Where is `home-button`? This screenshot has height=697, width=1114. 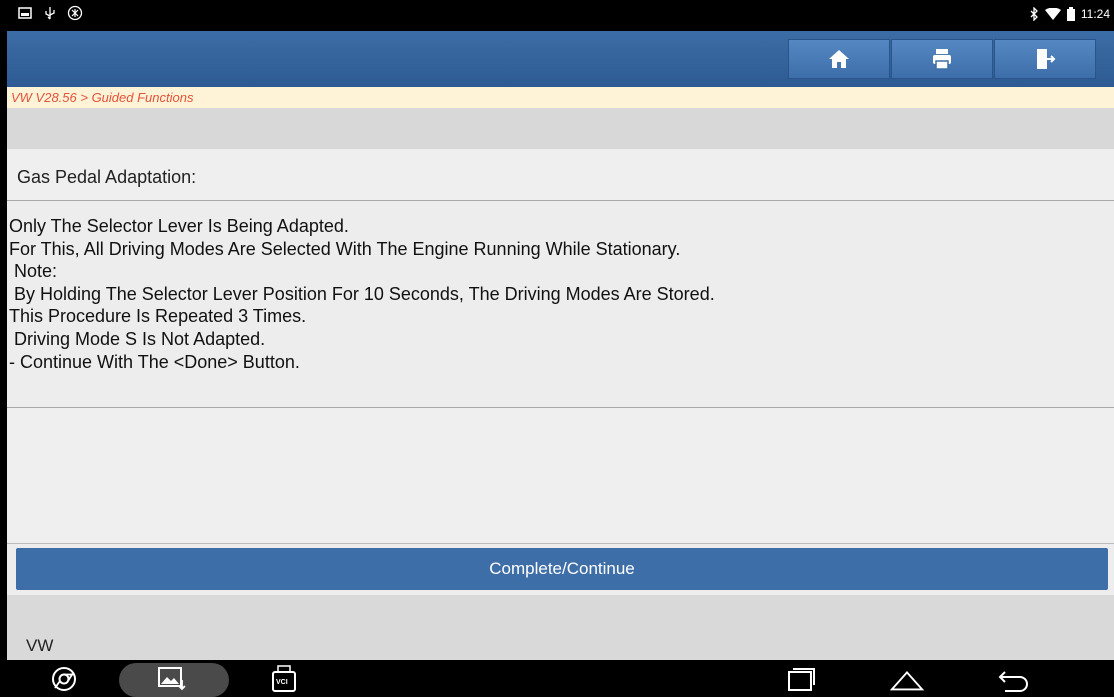
home-button is located at coordinates (839, 59).